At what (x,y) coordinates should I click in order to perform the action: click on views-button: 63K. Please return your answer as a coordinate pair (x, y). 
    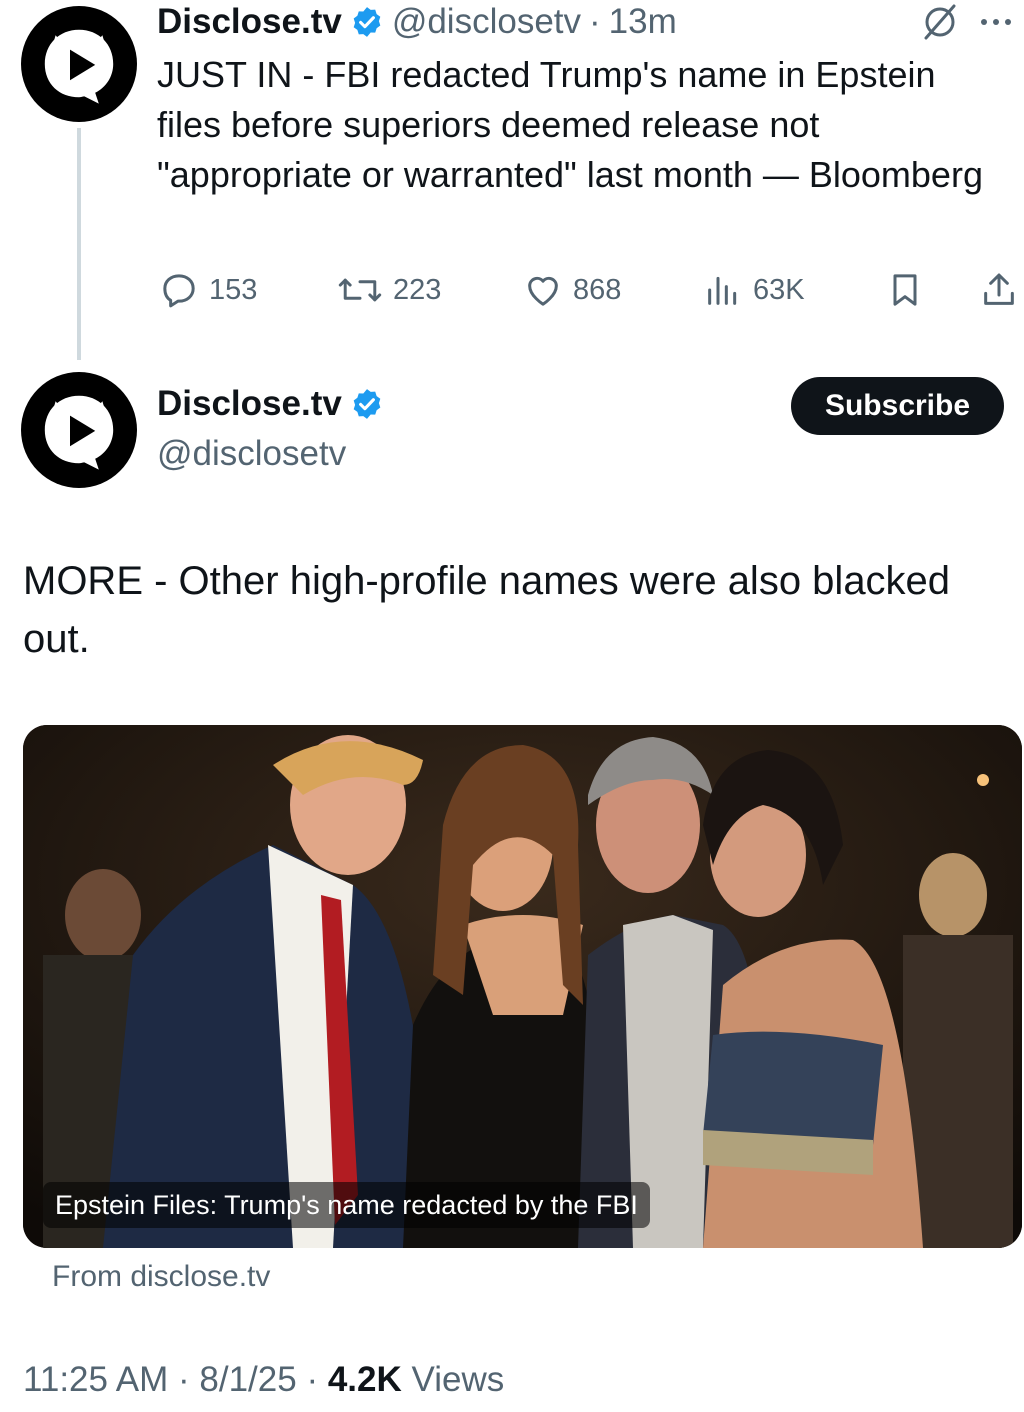
    Looking at the image, I should click on (754, 290).